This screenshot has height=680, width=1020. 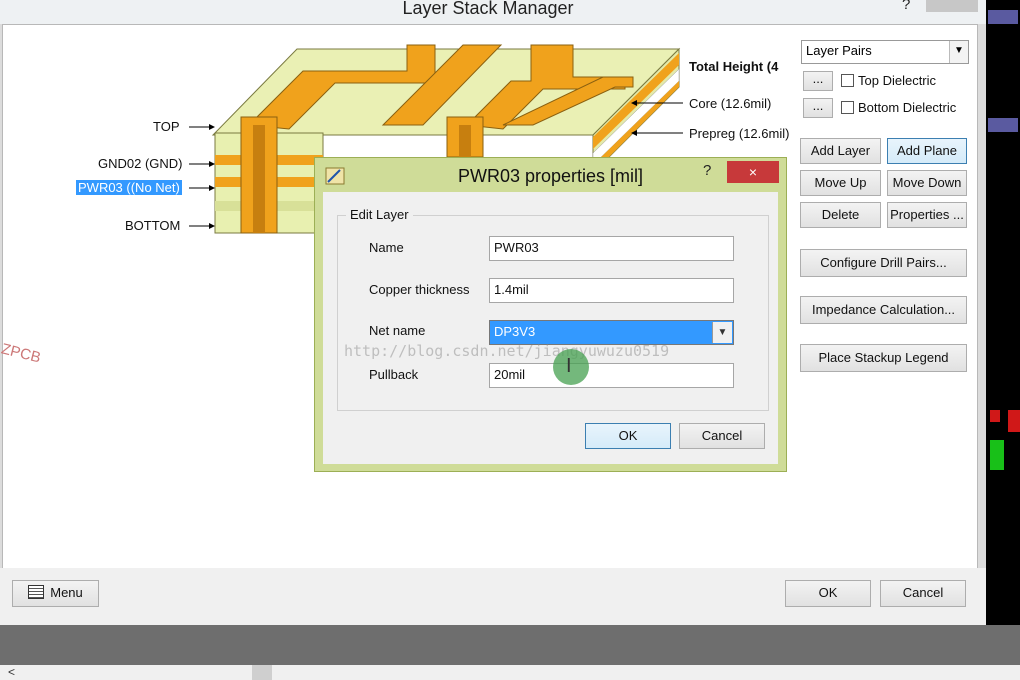 I want to click on layer-label-pwr03: PWR03 ((No Net), so click(x=129, y=187).